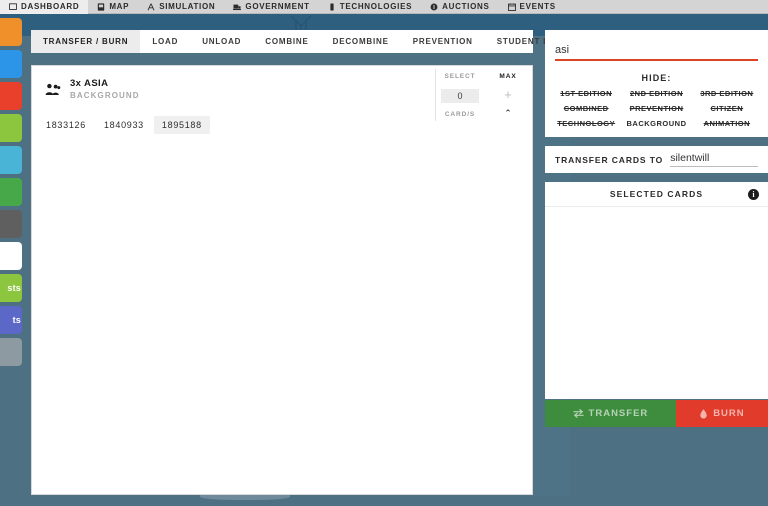 The width and height of the screenshot is (768, 506). What do you see at coordinates (586, 108) in the screenshot?
I see `hide-filter-combined: COMBINED` at bounding box center [586, 108].